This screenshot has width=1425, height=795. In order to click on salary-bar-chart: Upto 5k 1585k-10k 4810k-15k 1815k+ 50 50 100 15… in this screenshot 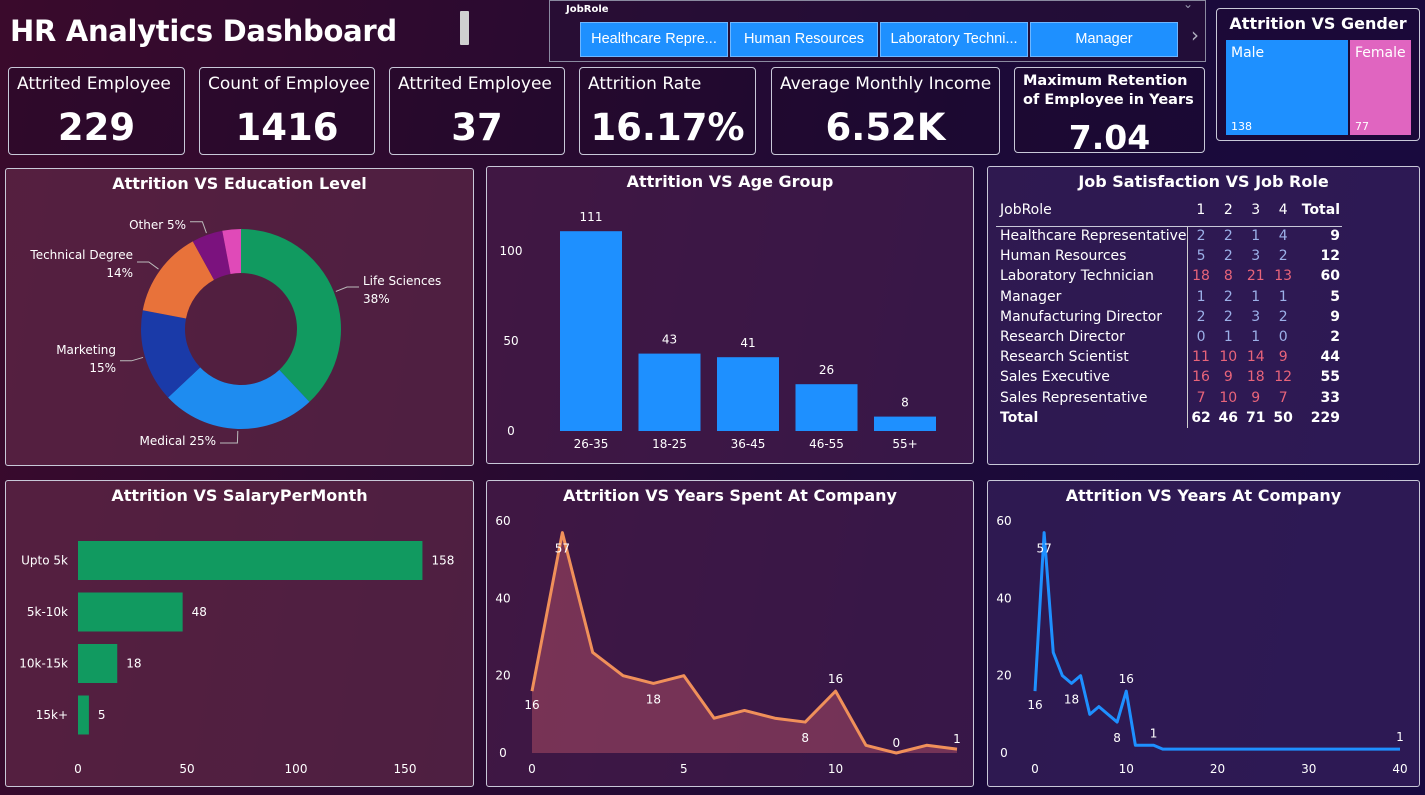, I will do `click(236, 658)`.